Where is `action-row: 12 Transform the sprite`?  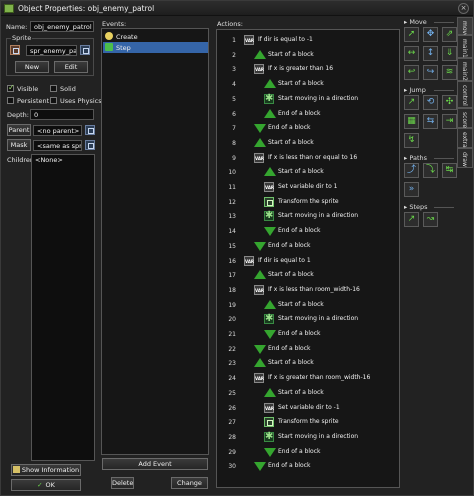
action-row: 12 Transform the sprite is located at coordinates (302, 202).